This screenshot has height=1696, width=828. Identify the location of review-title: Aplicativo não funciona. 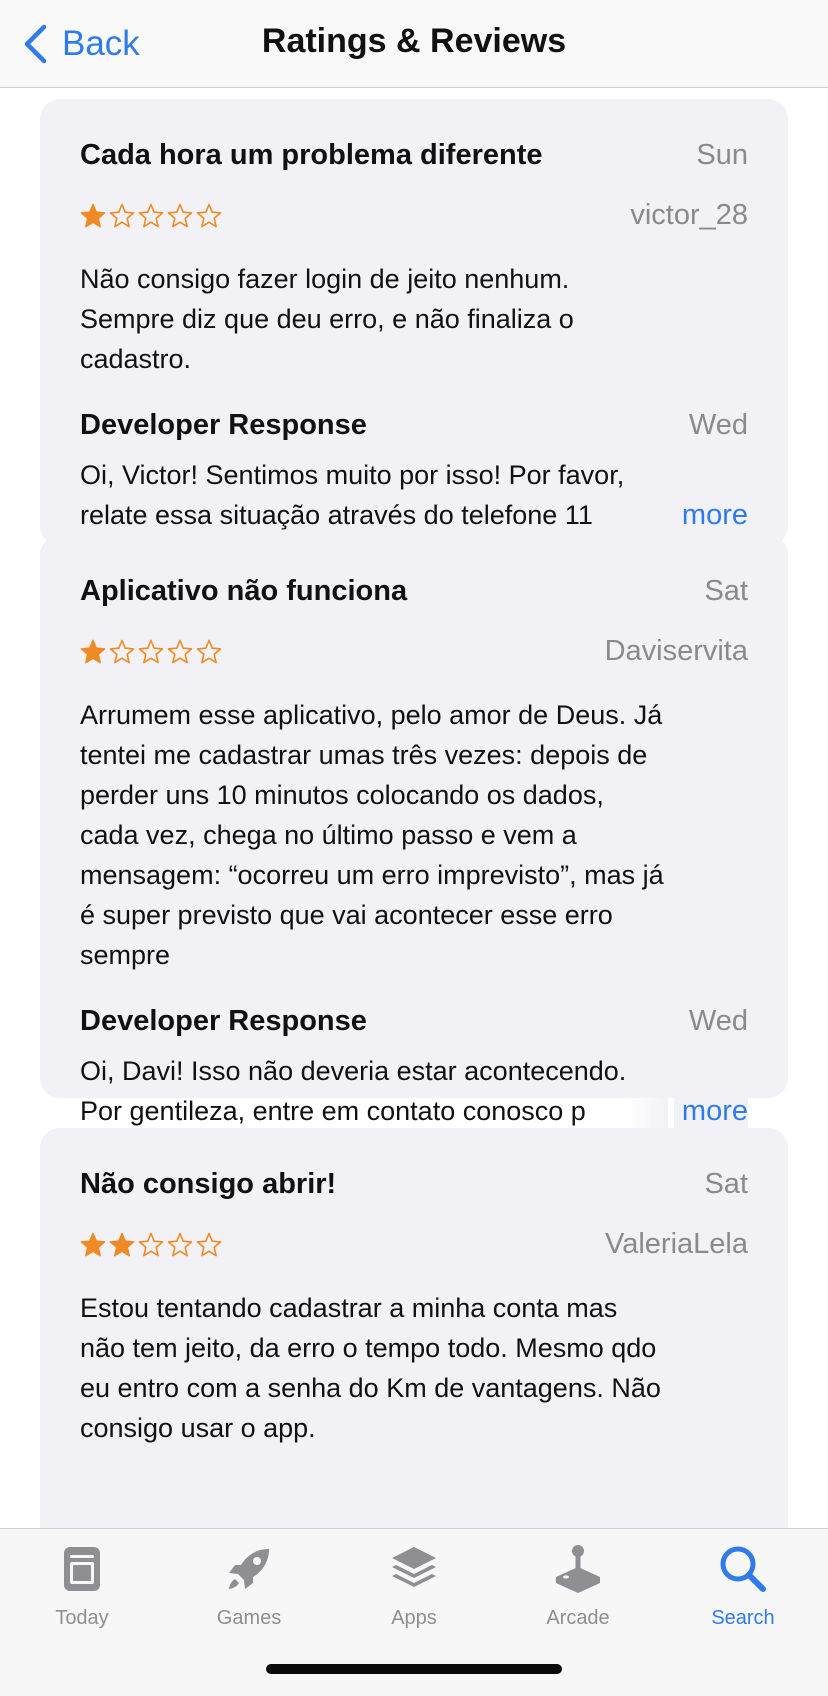
(244, 591).